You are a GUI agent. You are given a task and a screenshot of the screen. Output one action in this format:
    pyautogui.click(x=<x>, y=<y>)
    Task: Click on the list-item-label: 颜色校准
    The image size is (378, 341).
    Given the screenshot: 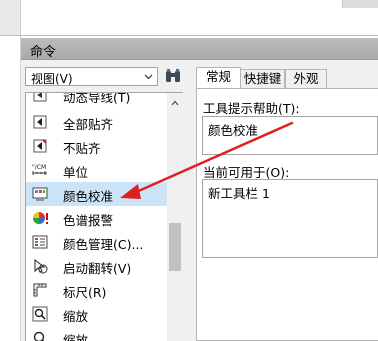 What is the action you would take?
    pyautogui.click(x=88, y=196)
    